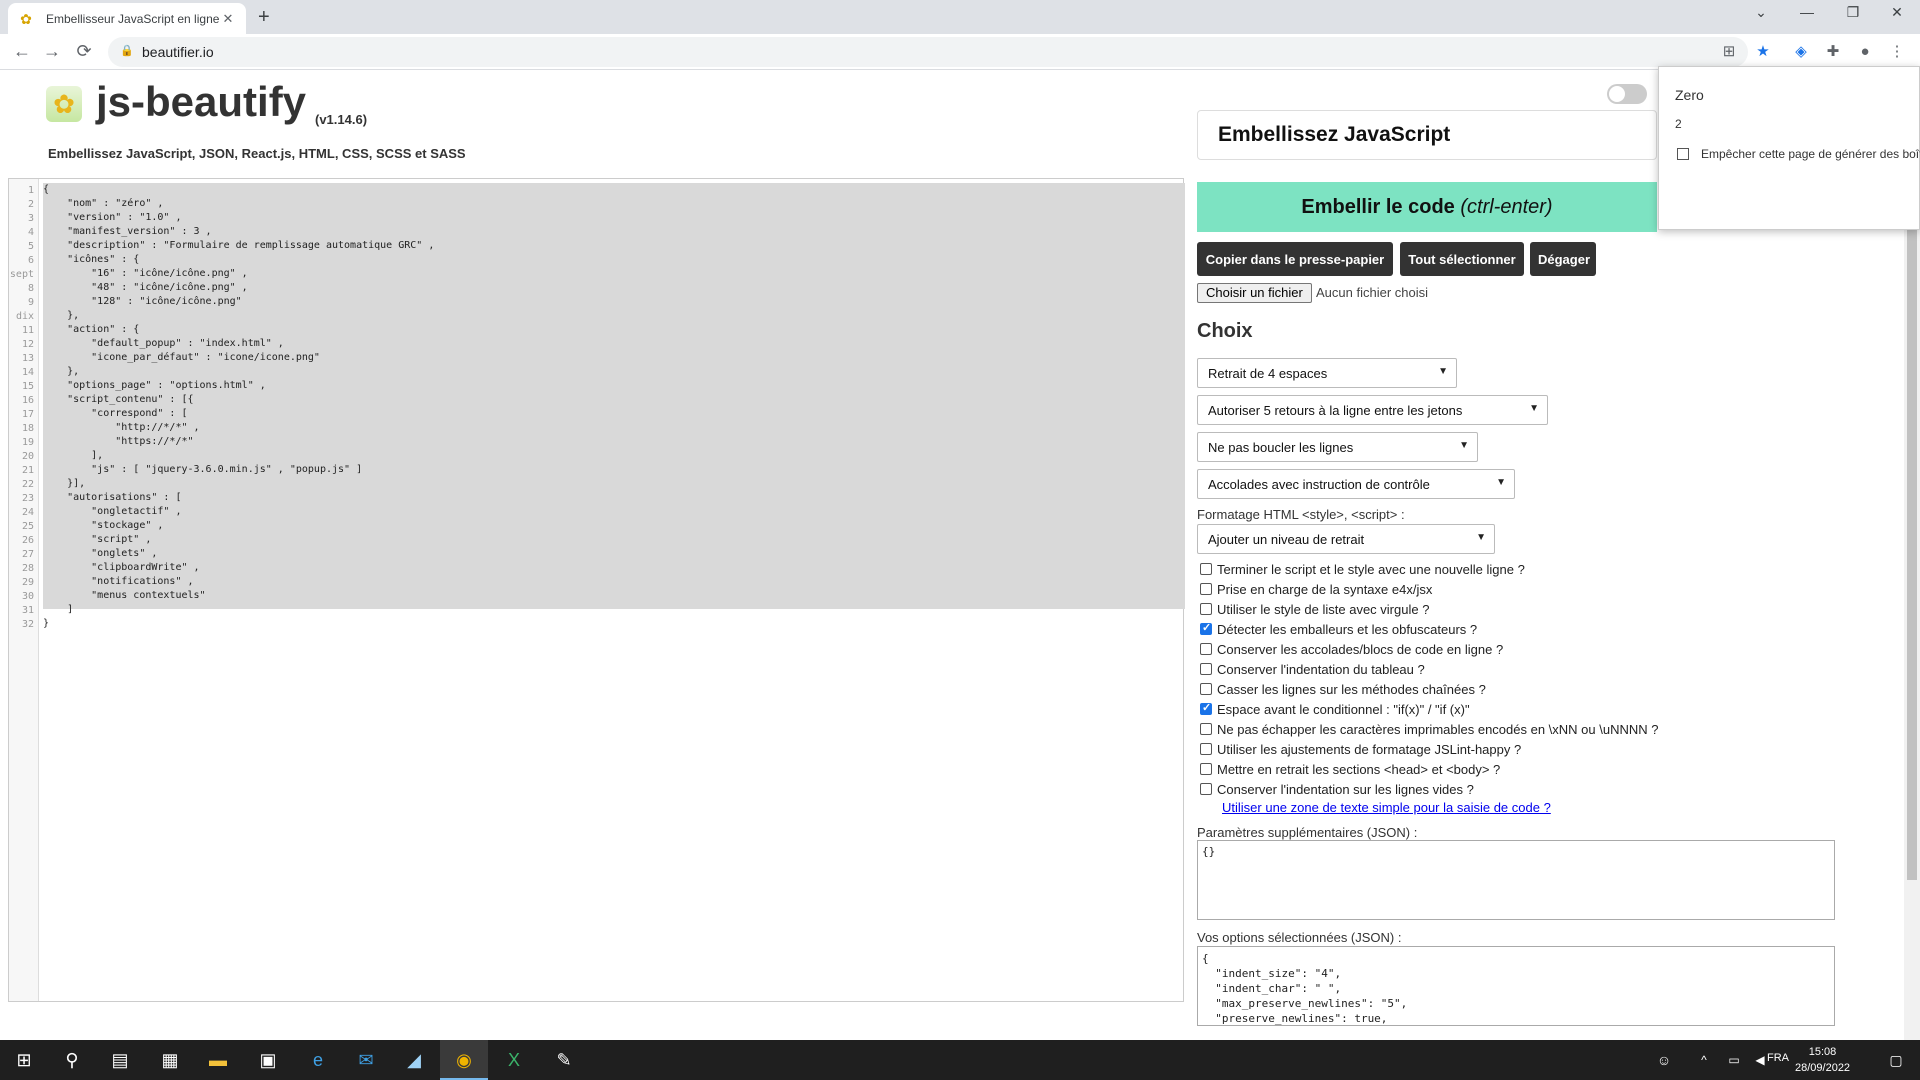  What do you see at coordinates (91, 329) in the screenshot?
I see `code-line: "action" : {` at bounding box center [91, 329].